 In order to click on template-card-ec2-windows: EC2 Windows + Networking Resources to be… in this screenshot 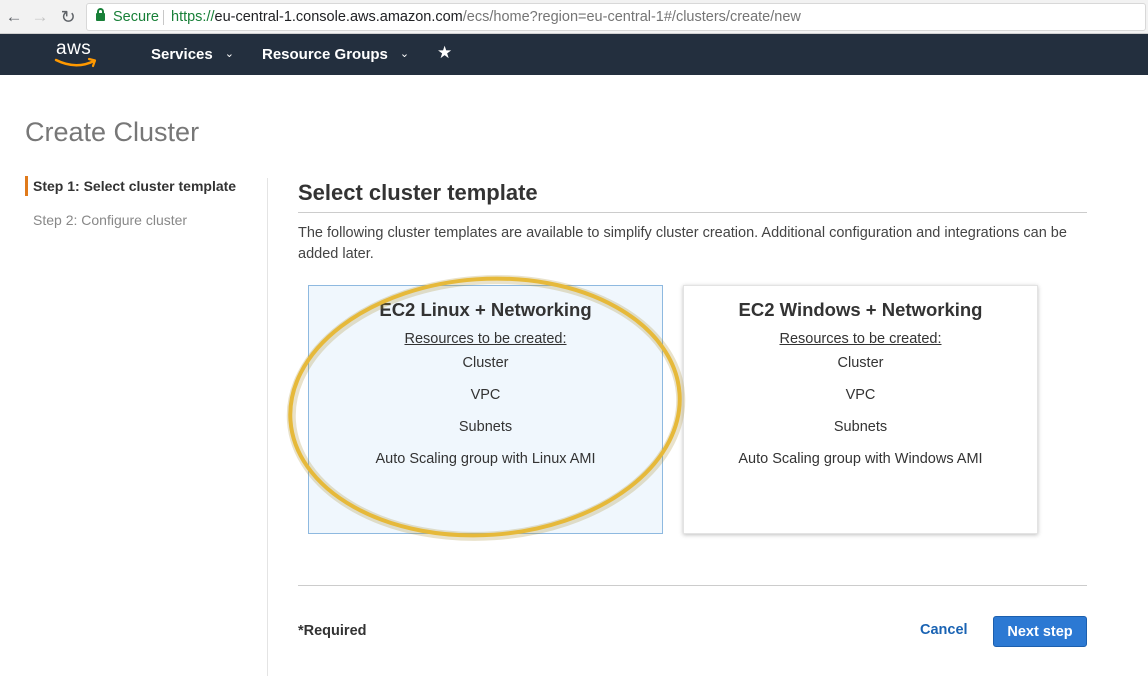, I will do `click(860, 409)`.